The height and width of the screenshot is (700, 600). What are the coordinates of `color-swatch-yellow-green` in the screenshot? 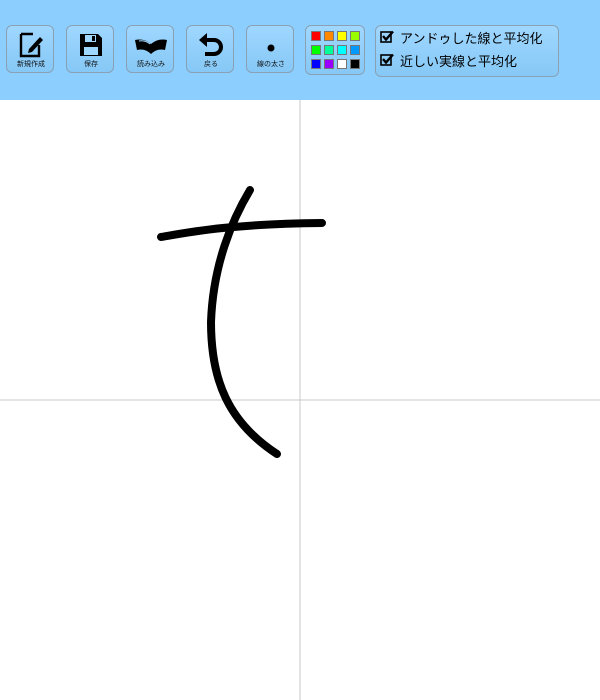 It's located at (355, 36).